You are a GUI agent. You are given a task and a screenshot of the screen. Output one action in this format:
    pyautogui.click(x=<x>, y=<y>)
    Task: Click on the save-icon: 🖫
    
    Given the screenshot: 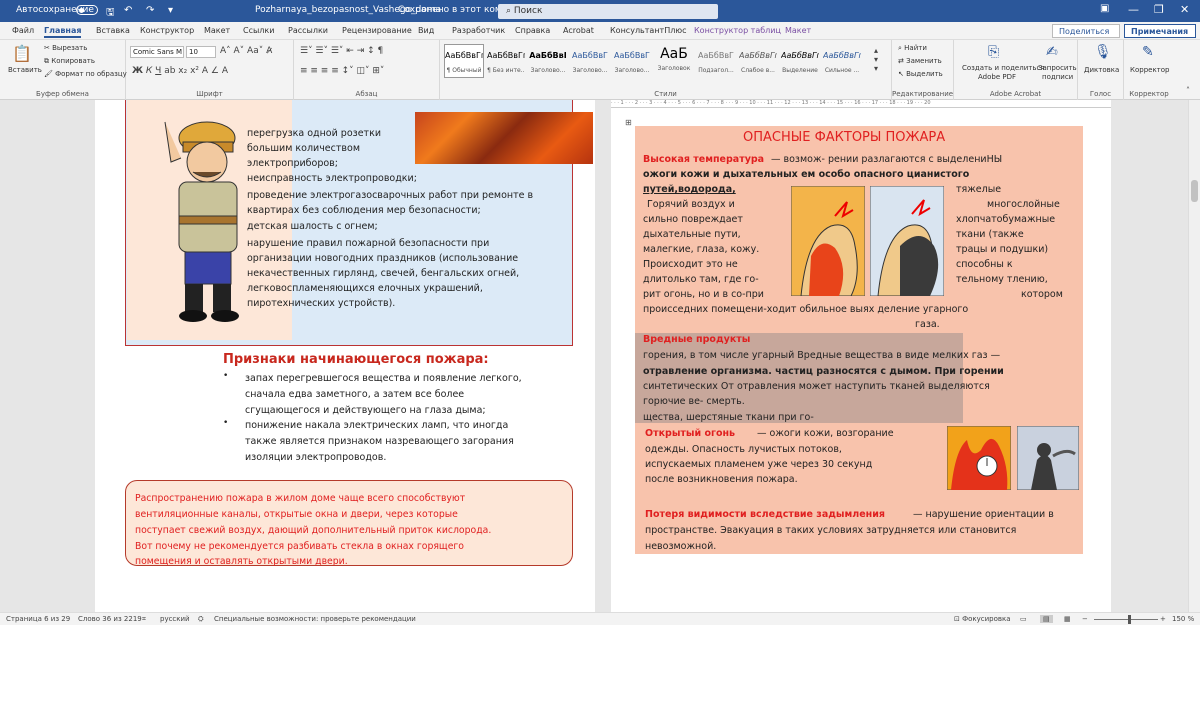 What is the action you would take?
    pyautogui.click(x=110, y=13)
    